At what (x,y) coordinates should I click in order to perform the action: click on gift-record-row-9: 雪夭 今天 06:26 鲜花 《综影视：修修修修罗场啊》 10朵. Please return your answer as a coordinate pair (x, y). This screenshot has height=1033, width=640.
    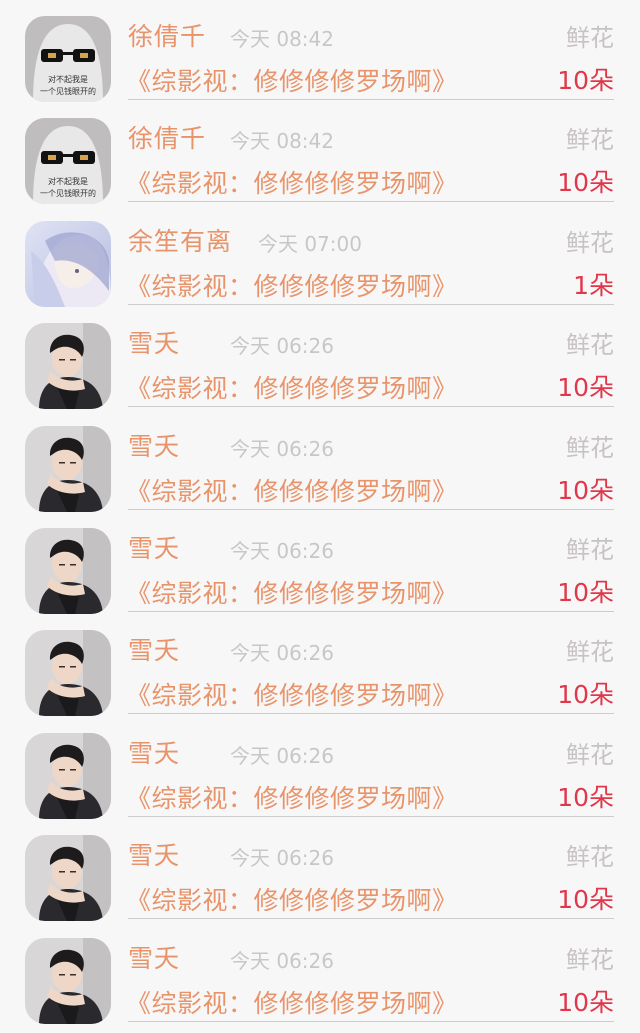
    Looking at the image, I should click on (320, 873).